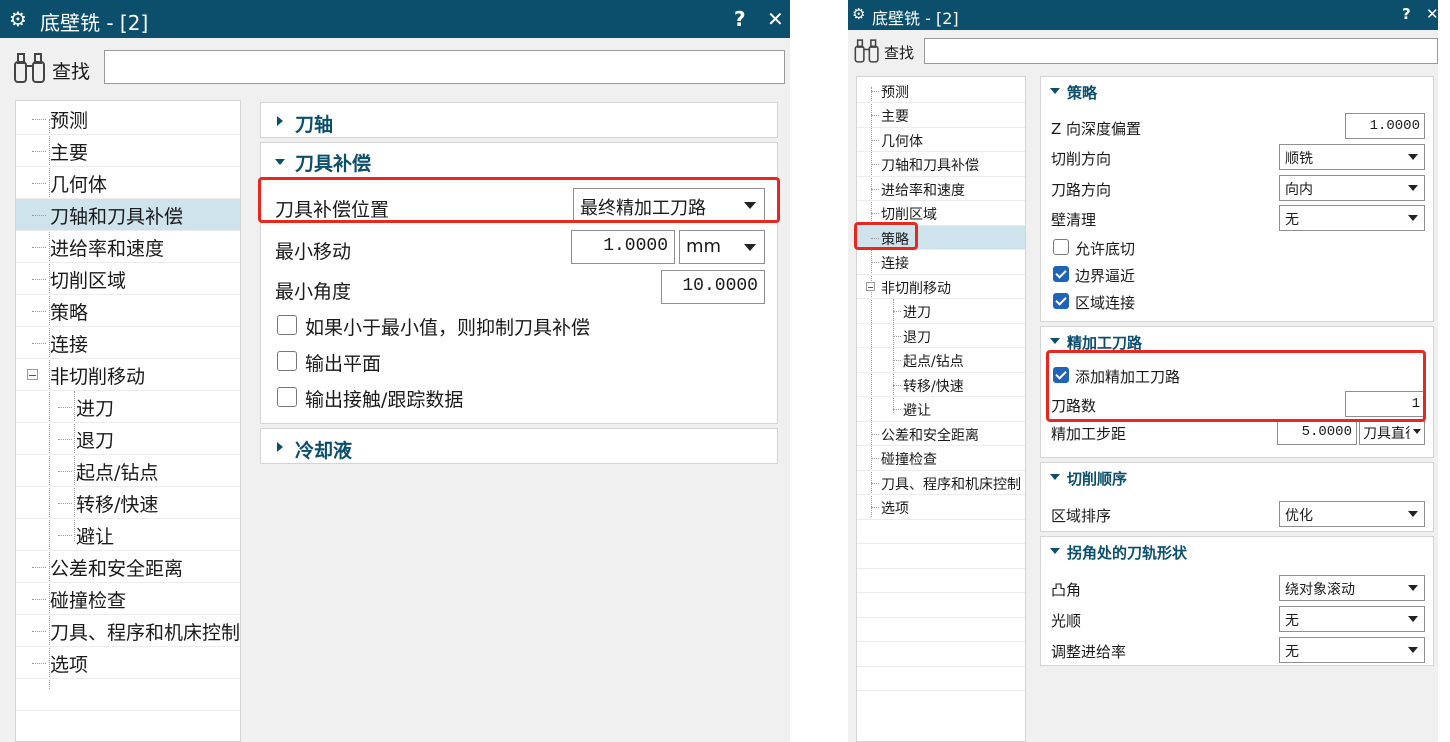 The image size is (1450, 742). What do you see at coordinates (128, 311) in the screenshot?
I see `tree-item-strategy: 策略` at bounding box center [128, 311].